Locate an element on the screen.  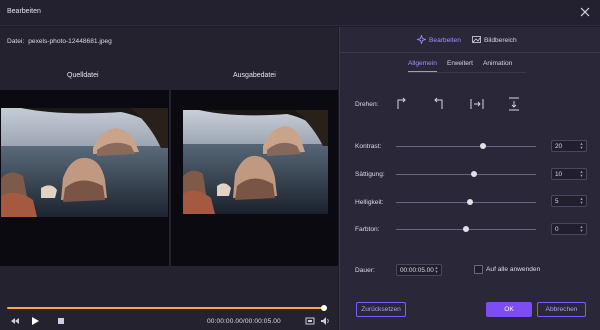
hue-slider is located at coordinates (466, 229).